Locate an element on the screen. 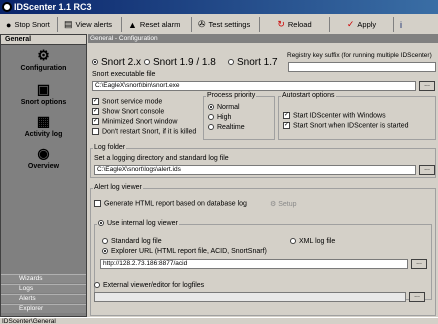 The image size is (438, 324). priority-radio-realtime: Realtime is located at coordinates (226, 127).